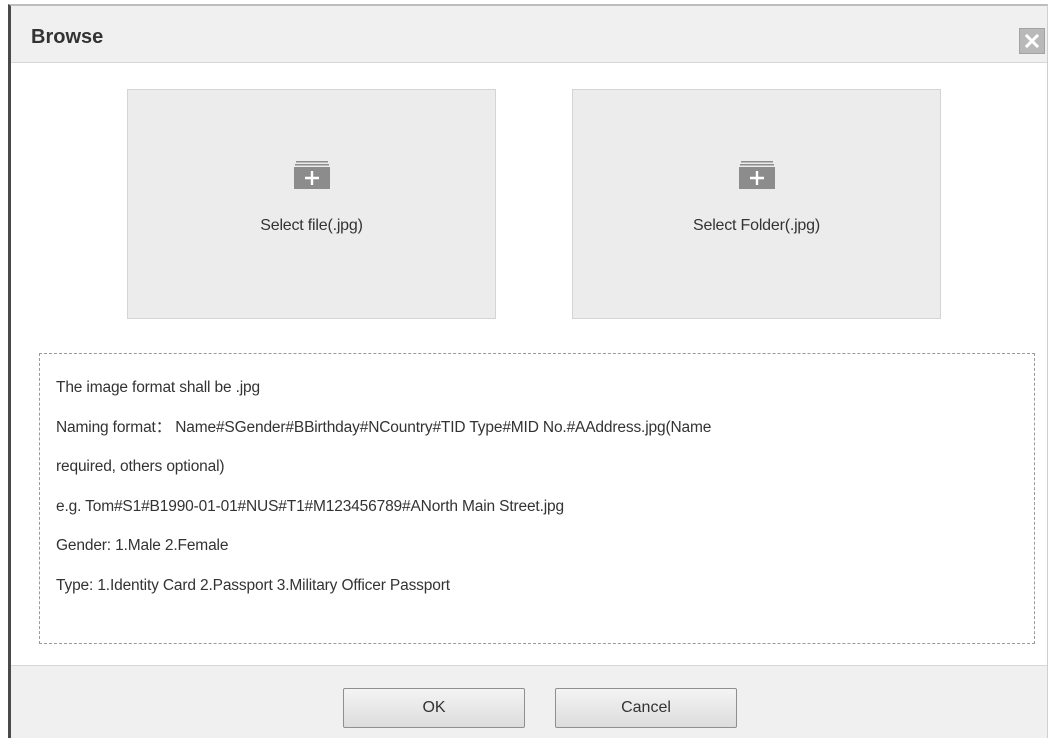 The width and height of the screenshot is (1051, 738). What do you see at coordinates (756, 204) in the screenshot?
I see `select-folder-button: Select Folder(.jpg)` at bounding box center [756, 204].